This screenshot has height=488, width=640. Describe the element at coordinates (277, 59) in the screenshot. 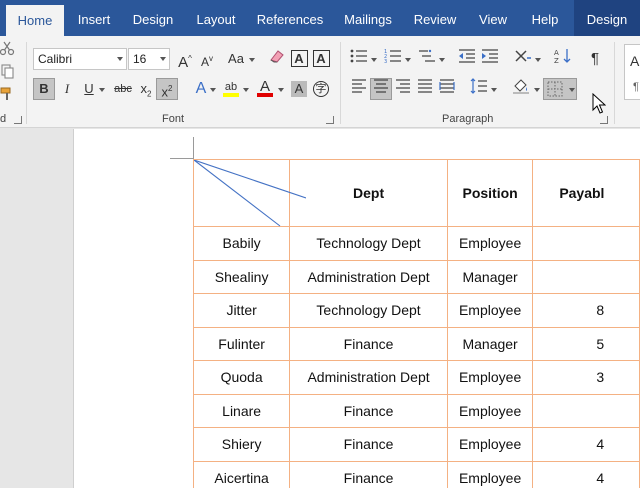

I see `clear-formatting-icon` at that location.